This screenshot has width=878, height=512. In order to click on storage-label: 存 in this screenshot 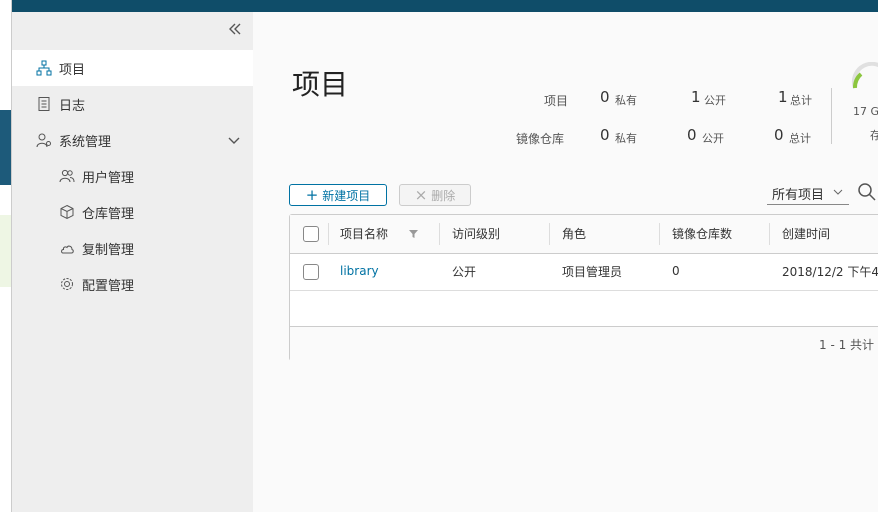, I will do `click(874, 135)`.